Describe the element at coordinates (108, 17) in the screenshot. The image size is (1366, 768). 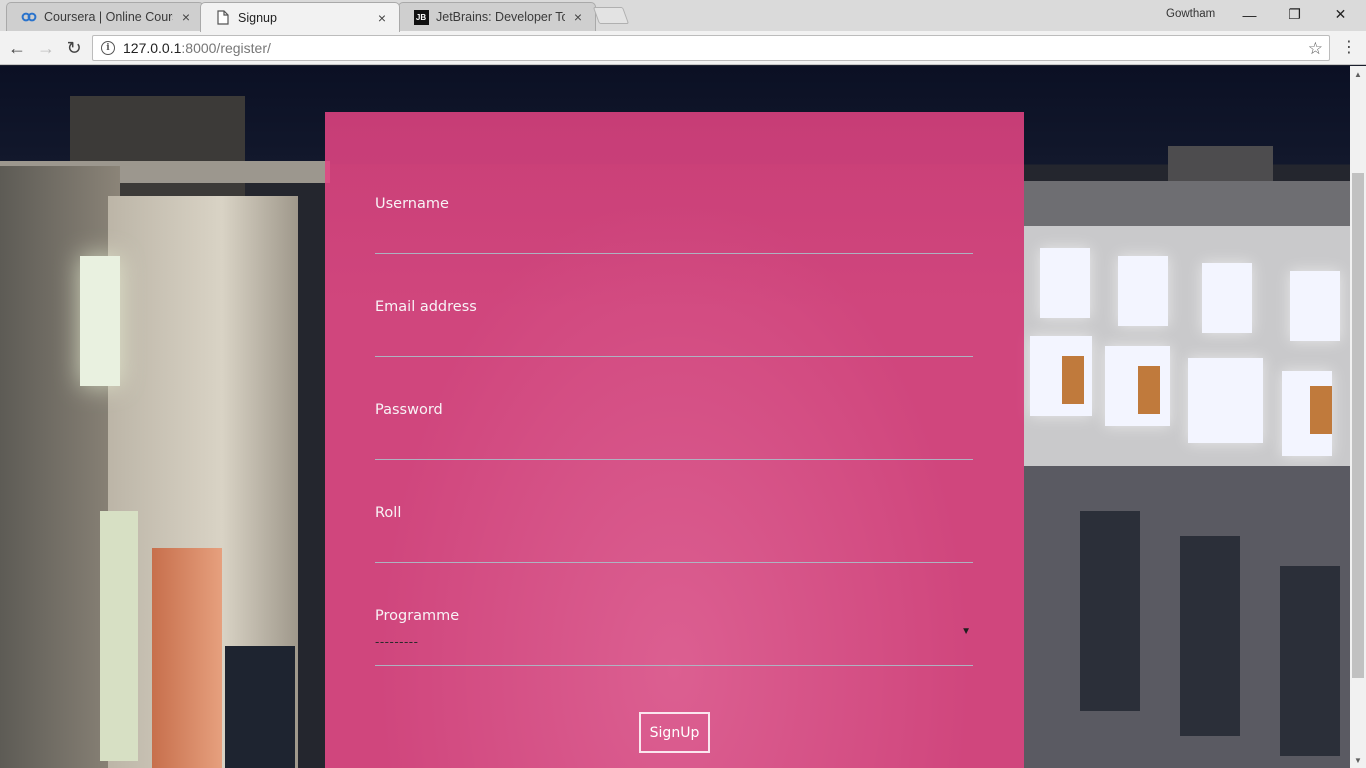
I see `tab-title: Coursera | Online Courses` at that location.